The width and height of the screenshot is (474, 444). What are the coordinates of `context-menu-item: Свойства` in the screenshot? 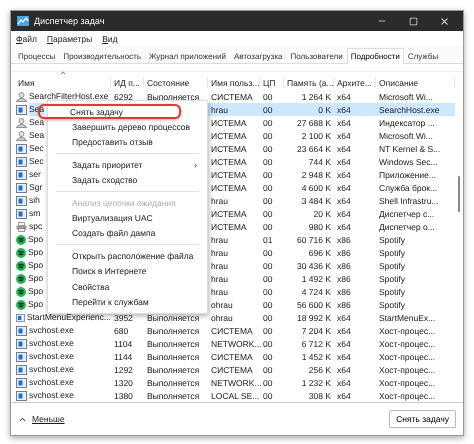 It's located at (127, 286).